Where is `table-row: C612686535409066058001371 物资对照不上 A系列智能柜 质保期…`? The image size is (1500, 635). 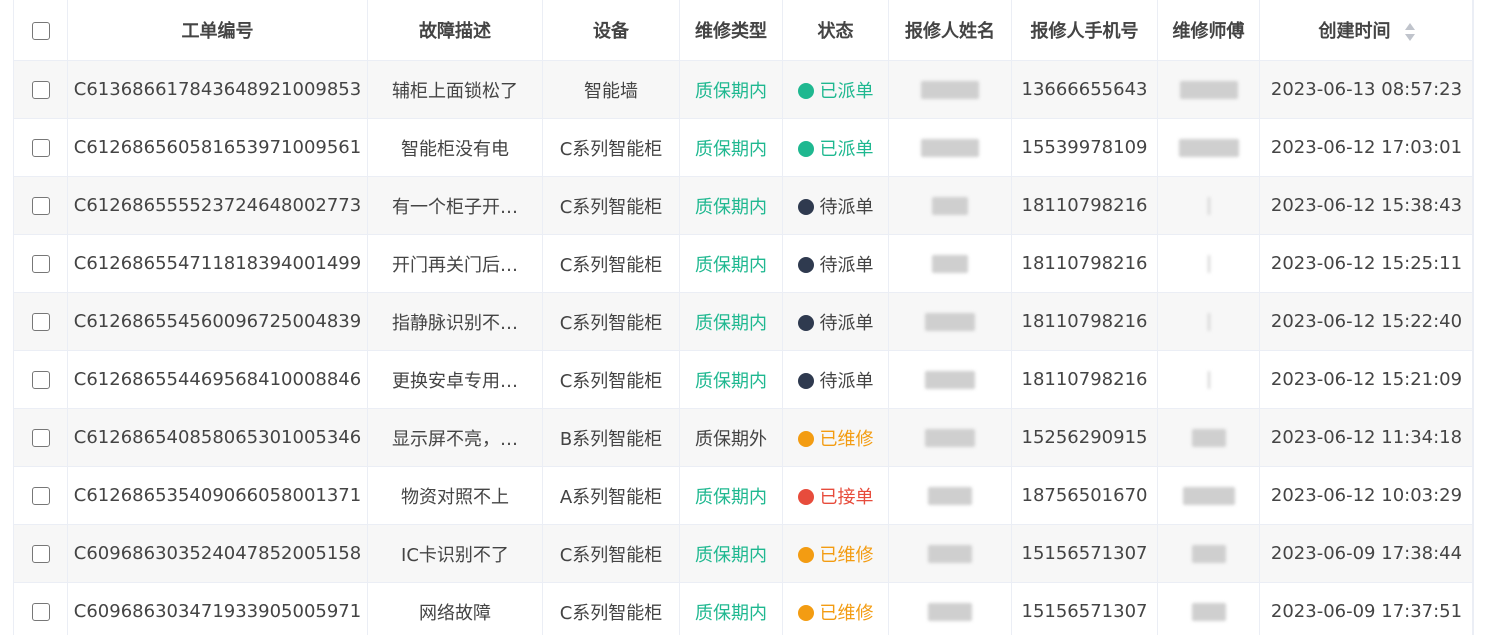 table-row: C612686535409066058001371 物资对照不上 A系列智能柜 质保期… is located at coordinates (743, 495).